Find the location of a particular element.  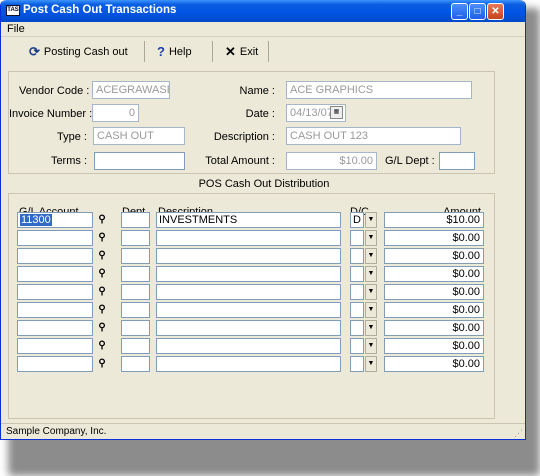

menu-file: File is located at coordinates (16, 29).